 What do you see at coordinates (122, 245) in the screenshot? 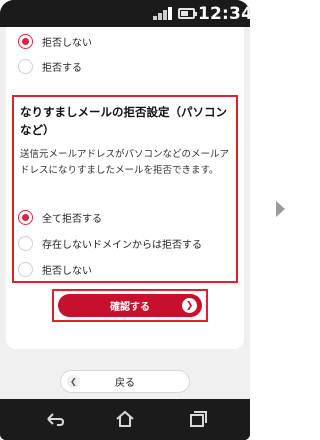
I see `option-label: 存在しないドメインからは拒否する` at bounding box center [122, 245].